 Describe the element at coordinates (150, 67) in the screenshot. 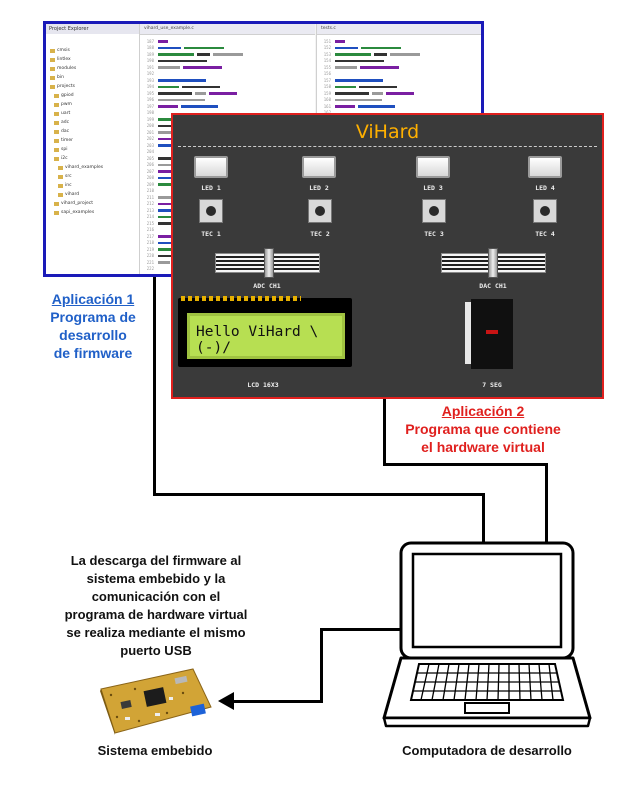

I see `line-number: 191` at that location.